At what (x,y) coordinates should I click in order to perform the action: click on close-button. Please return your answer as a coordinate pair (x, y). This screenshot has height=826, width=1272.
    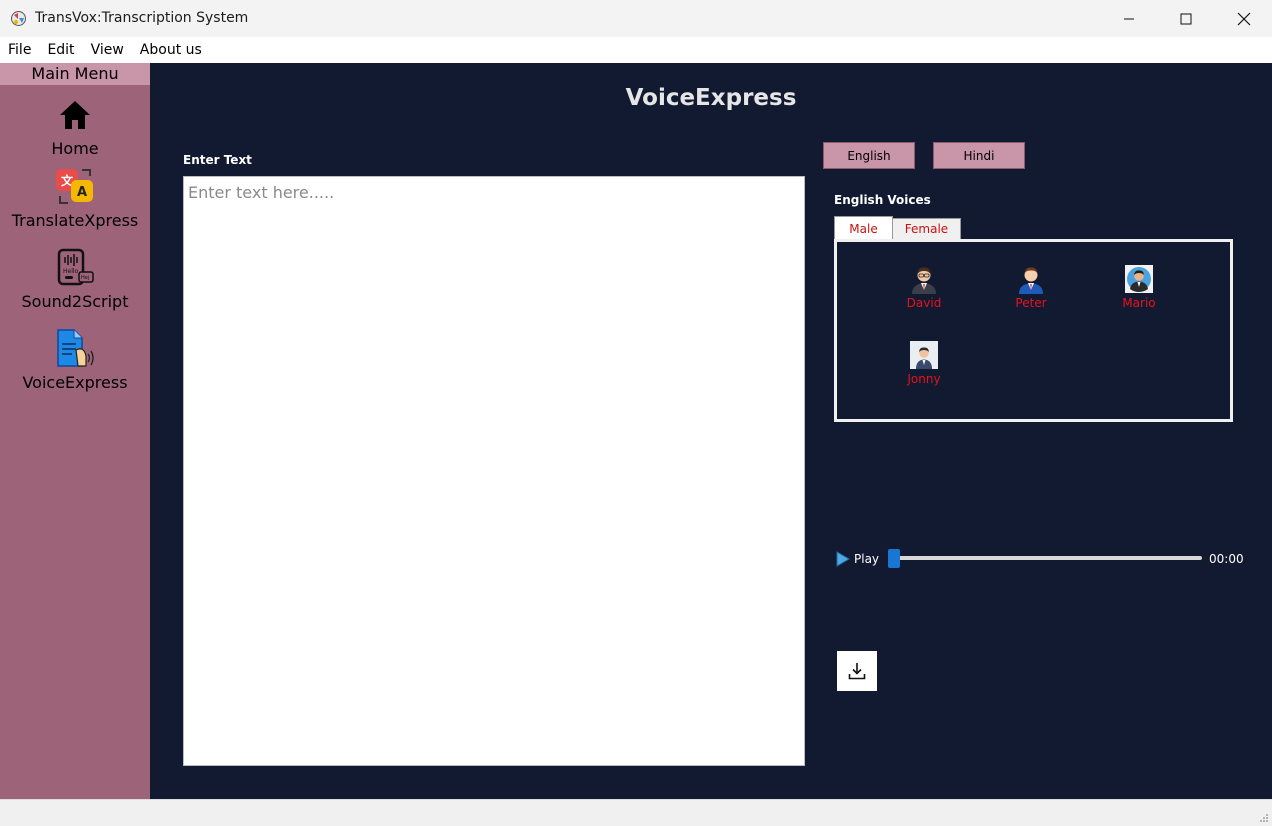
    Looking at the image, I should click on (1243, 18).